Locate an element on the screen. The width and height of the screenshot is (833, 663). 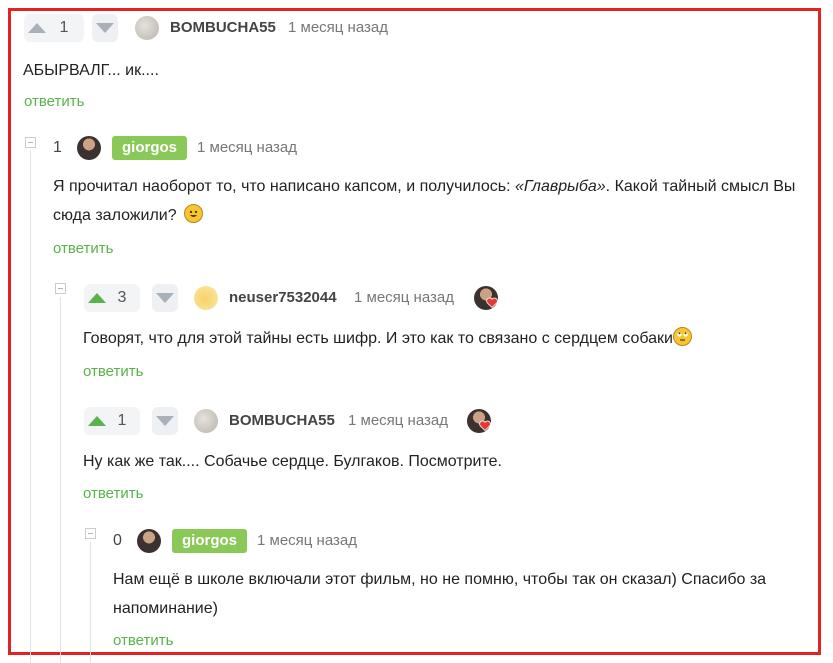
username: neuser7532044 is located at coordinates (283, 297).